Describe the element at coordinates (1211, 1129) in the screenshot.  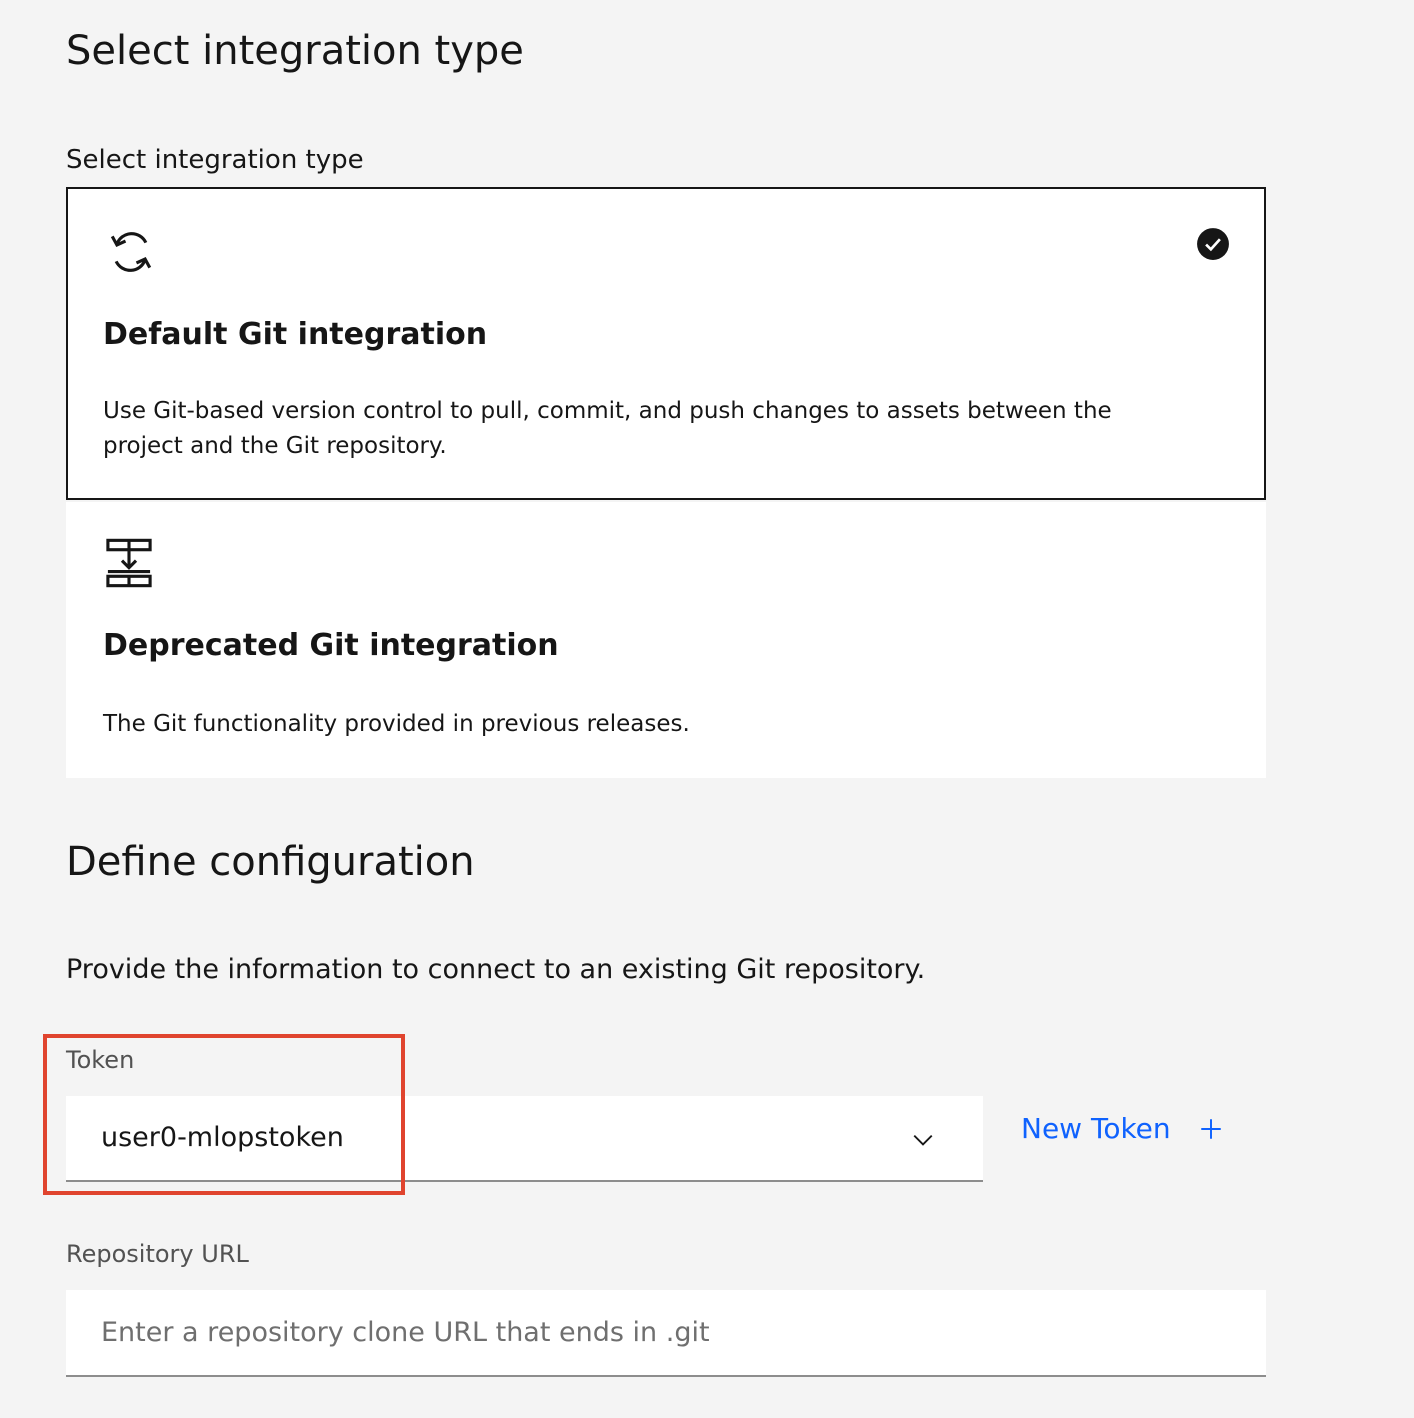
I see `add-icon` at that location.